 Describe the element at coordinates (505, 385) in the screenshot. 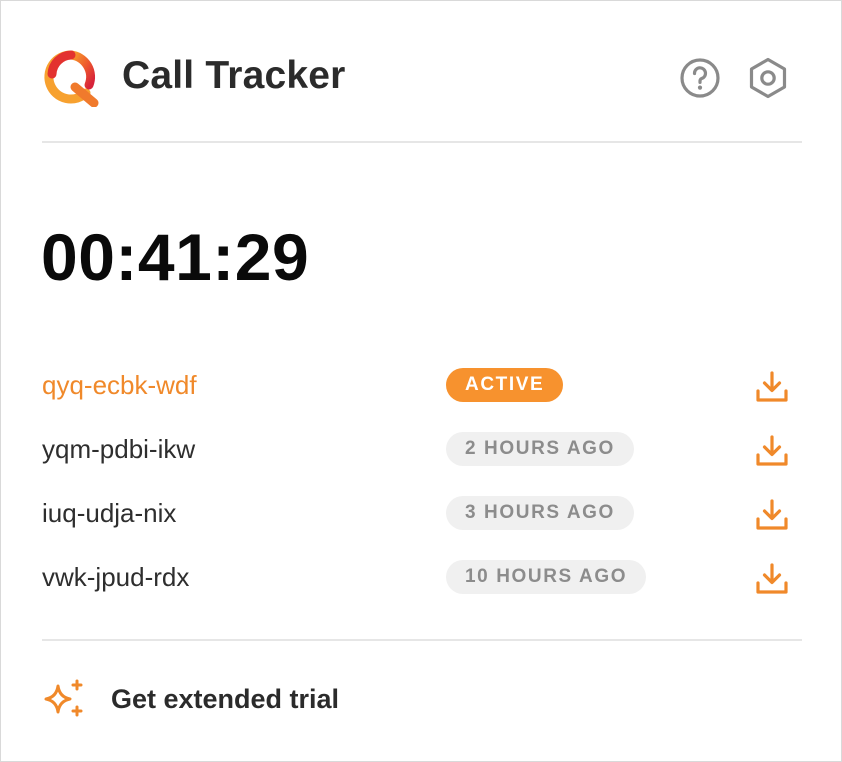

I see `status-badge: ACTIVE` at that location.